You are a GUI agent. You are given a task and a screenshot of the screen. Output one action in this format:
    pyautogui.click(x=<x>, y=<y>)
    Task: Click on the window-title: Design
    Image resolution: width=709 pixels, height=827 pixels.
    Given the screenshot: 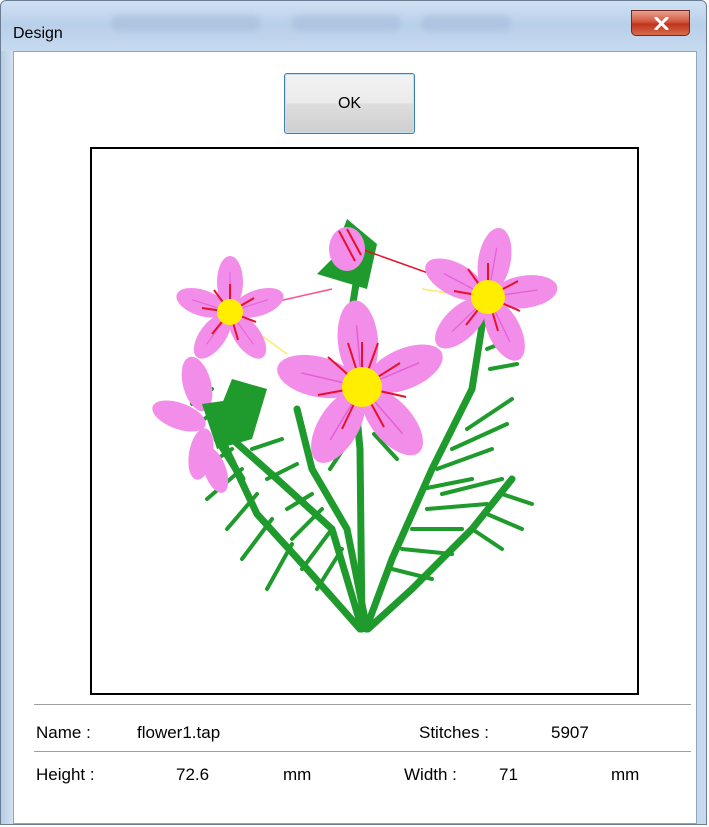 What is the action you would take?
    pyautogui.click(x=38, y=33)
    